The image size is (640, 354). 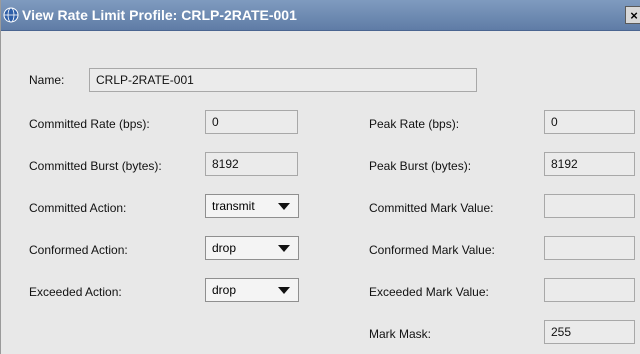 What do you see at coordinates (78, 250) in the screenshot?
I see `conformed-action-label: Conformed Action:` at bounding box center [78, 250].